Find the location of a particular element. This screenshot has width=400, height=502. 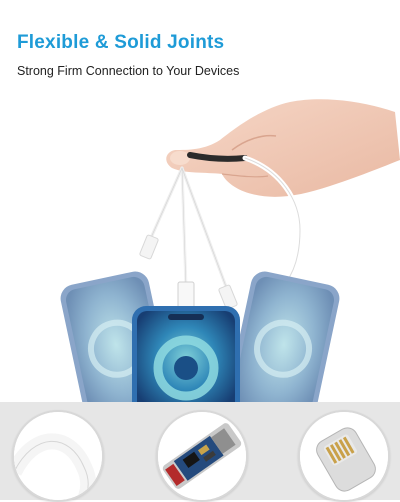

cable-pcb-detail is located at coordinates (202, 456).